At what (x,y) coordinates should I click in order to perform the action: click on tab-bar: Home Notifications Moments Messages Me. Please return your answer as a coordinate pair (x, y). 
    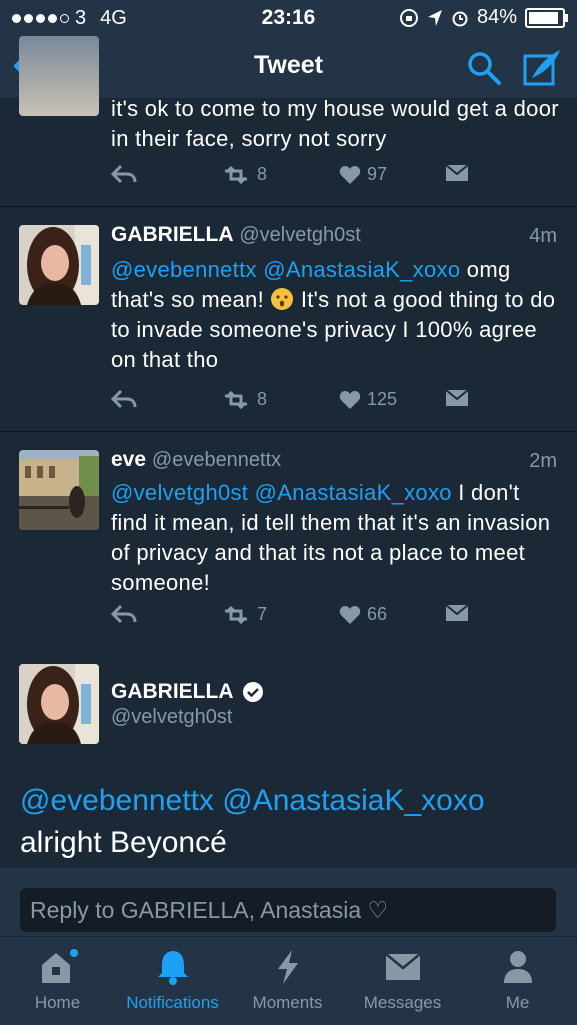
    Looking at the image, I should click on (288, 980).